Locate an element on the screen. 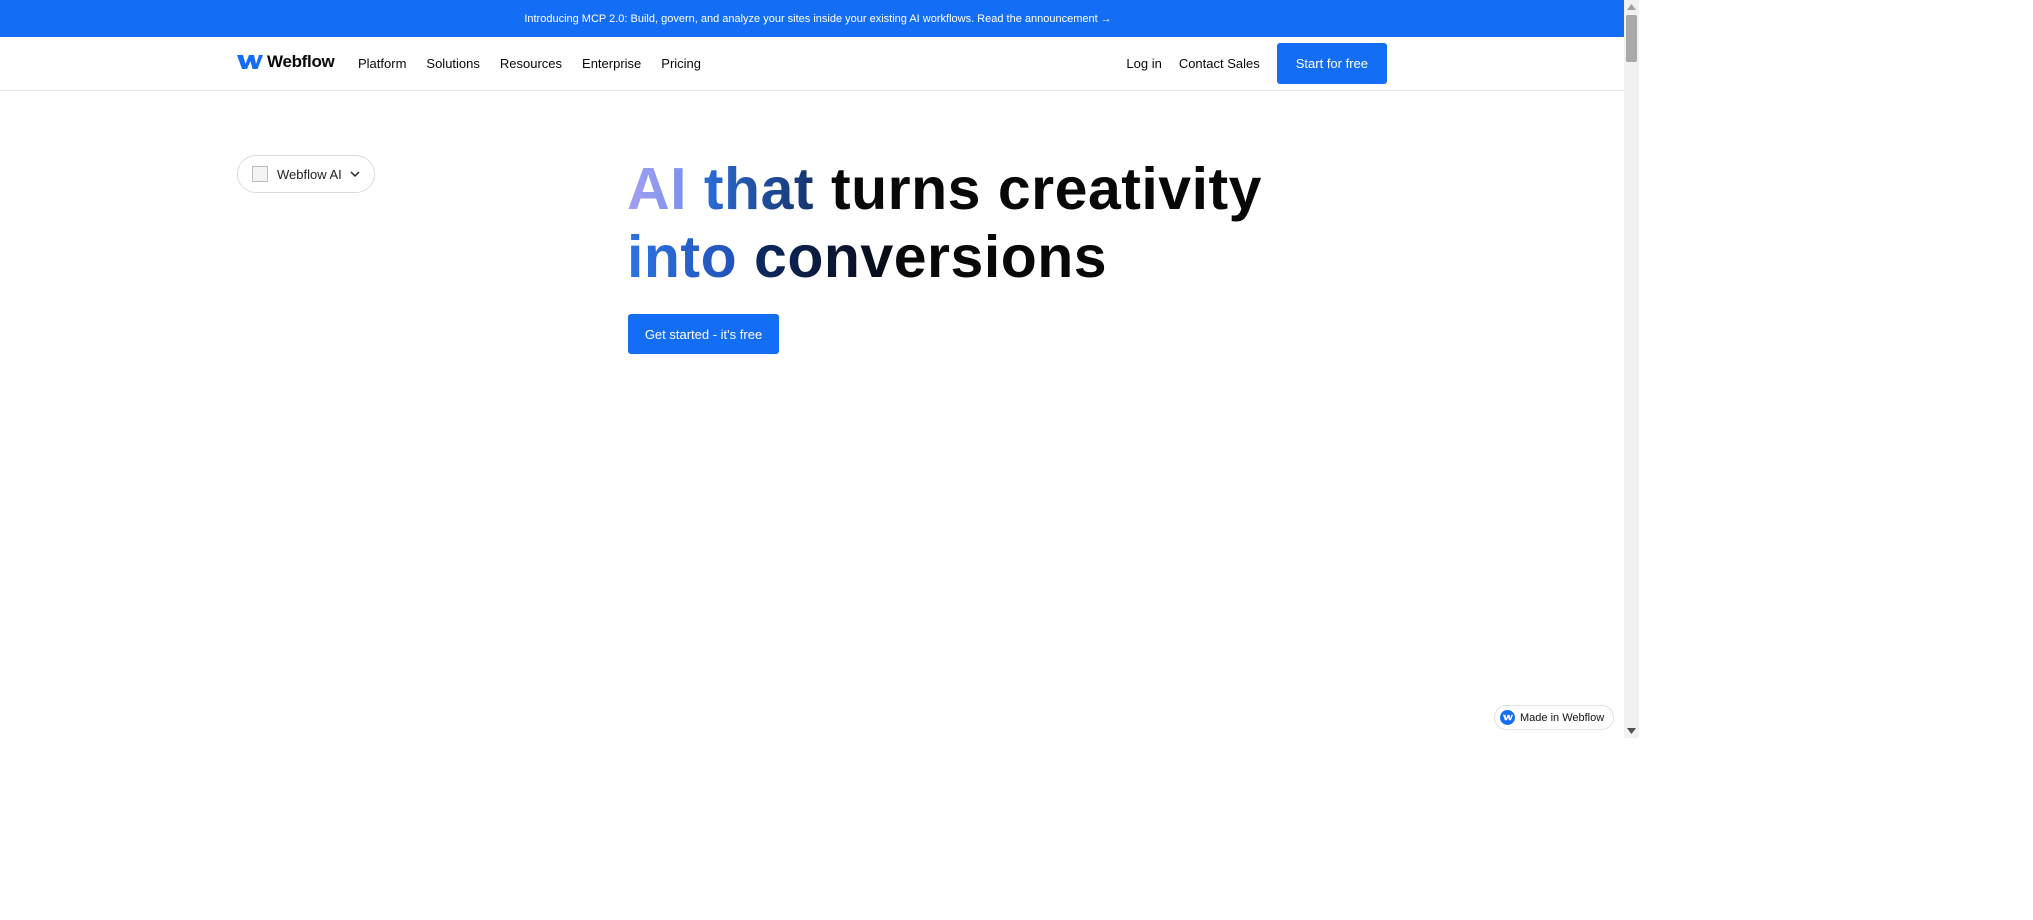 This screenshot has width=2033, height=920. hero-words-turns-creativity: turns creativity is located at coordinates (1046, 189).